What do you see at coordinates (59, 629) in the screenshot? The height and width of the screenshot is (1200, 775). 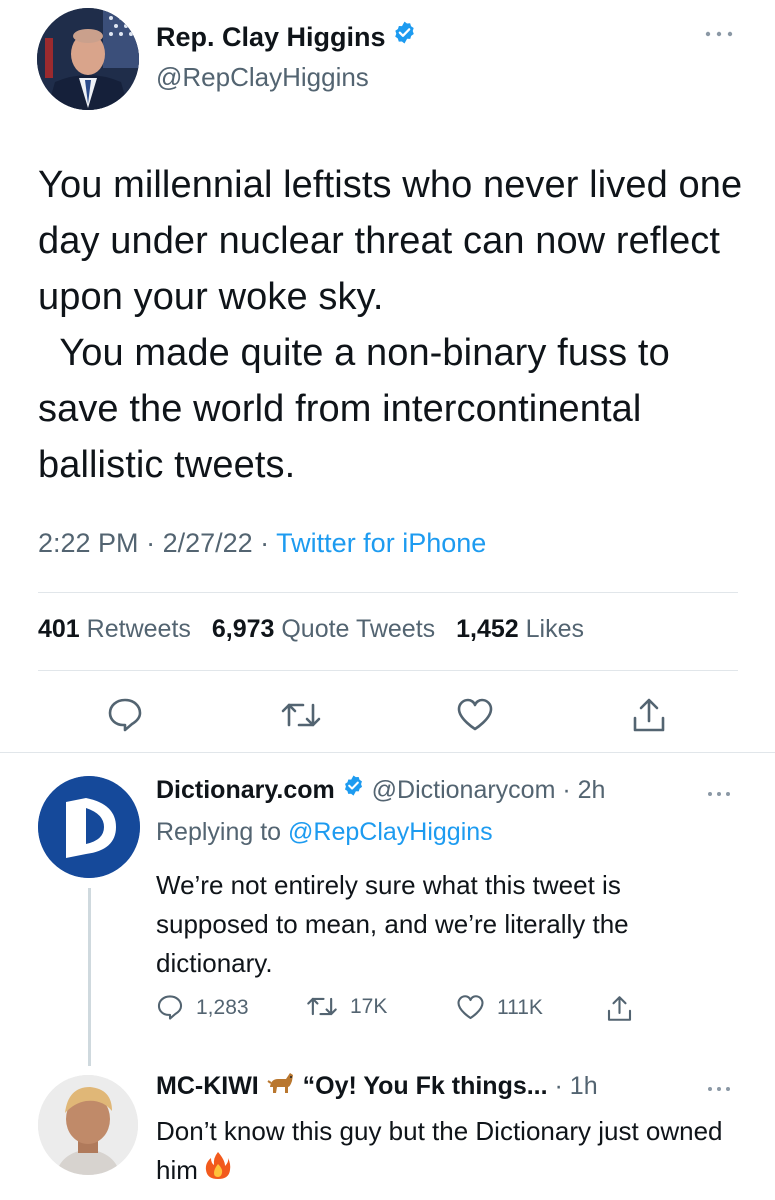 I see `retweets-count: 401` at bounding box center [59, 629].